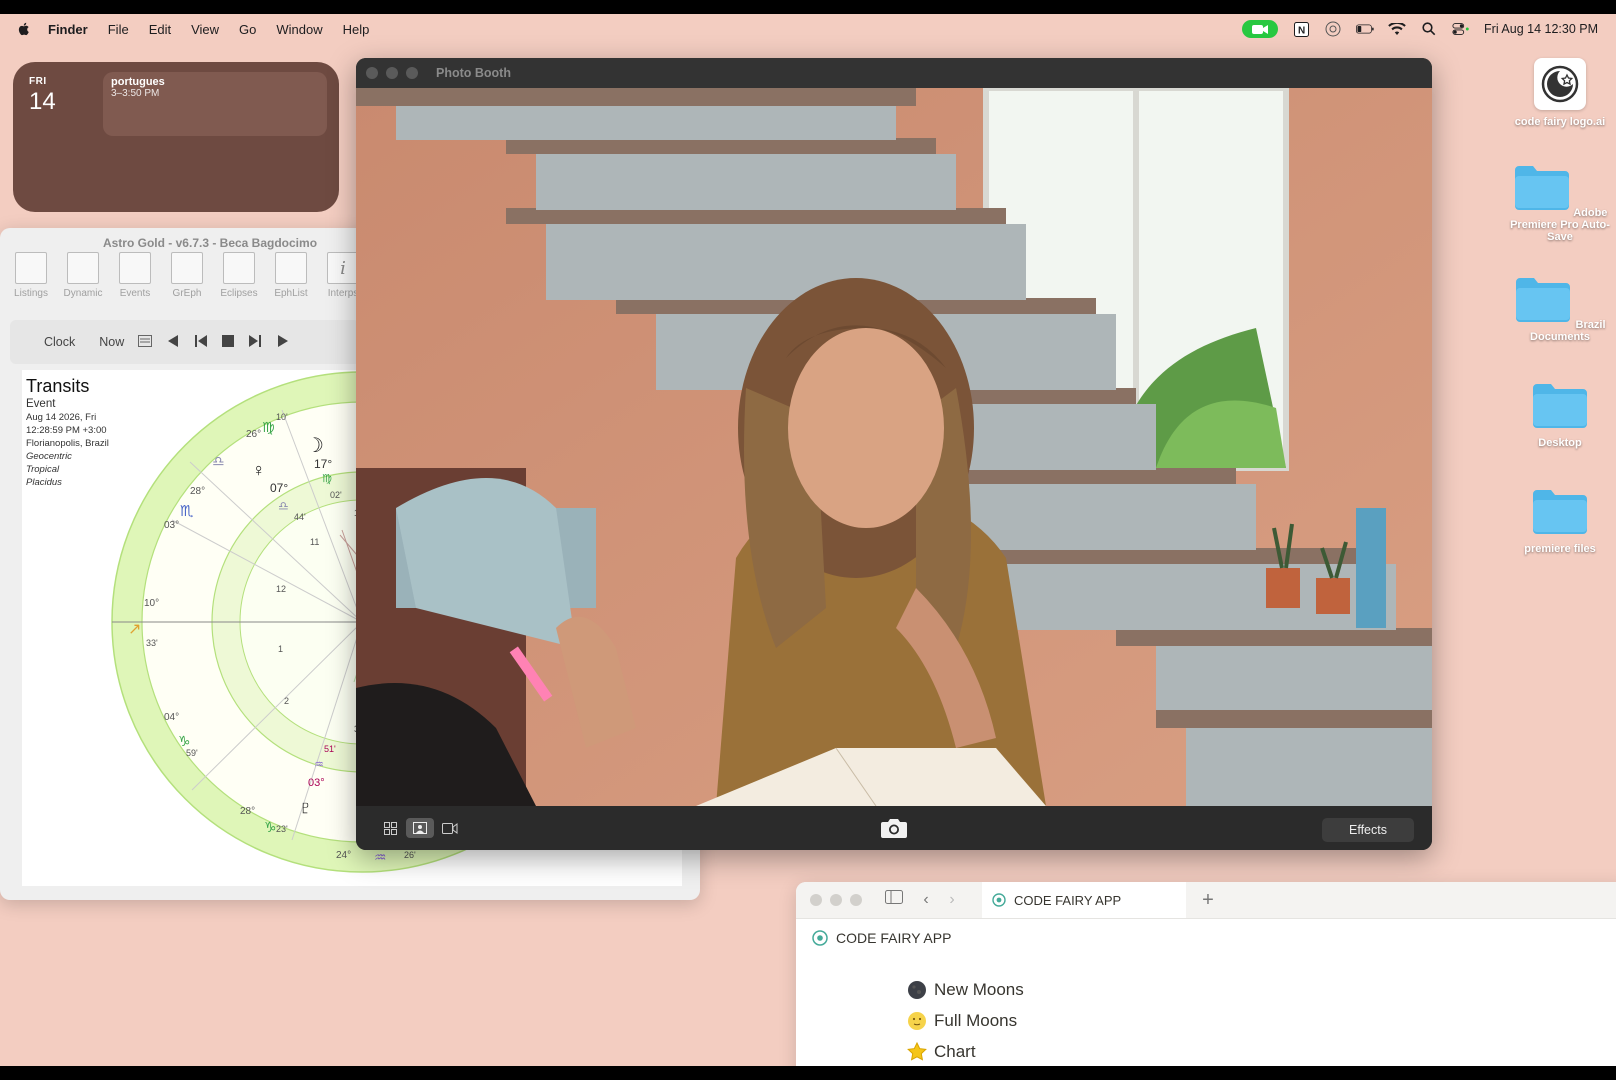  I want to click on take-photo-button, so click(894, 828).